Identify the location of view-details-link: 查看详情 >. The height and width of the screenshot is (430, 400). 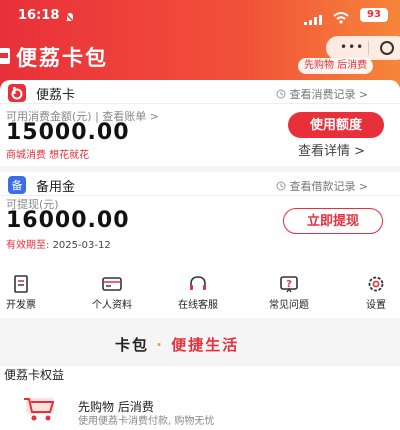
(331, 149).